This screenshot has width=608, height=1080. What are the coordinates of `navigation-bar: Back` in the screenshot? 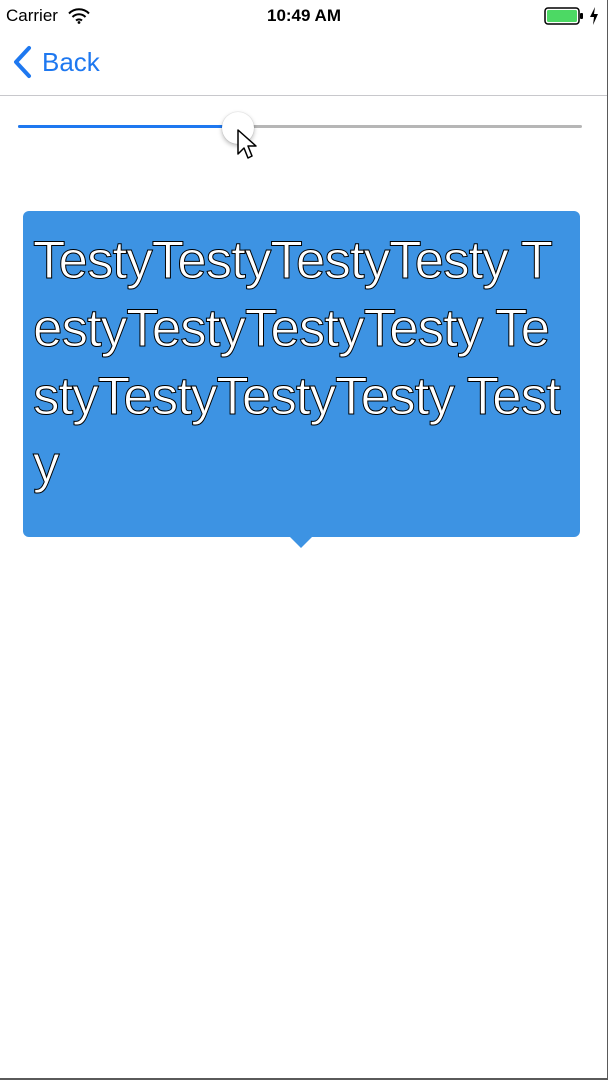 It's located at (304, 64).